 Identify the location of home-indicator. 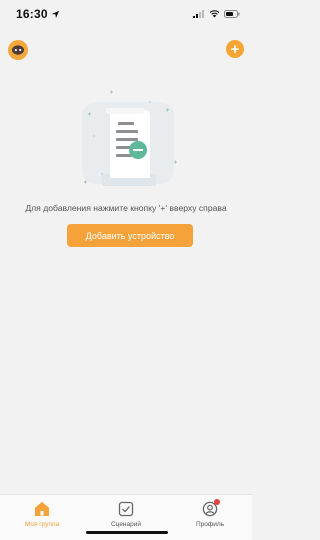
(127, 532).